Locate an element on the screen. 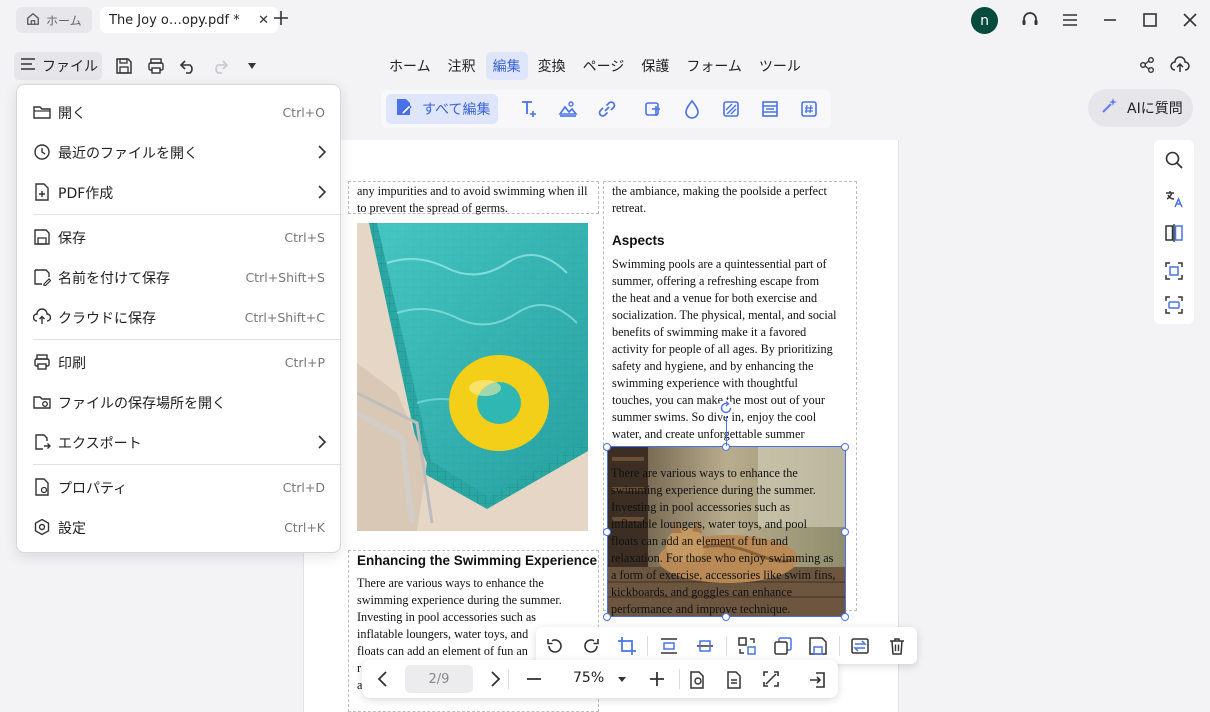 The image size is (1210, 712). close-window-icon is located at coordinates (1190, 20).